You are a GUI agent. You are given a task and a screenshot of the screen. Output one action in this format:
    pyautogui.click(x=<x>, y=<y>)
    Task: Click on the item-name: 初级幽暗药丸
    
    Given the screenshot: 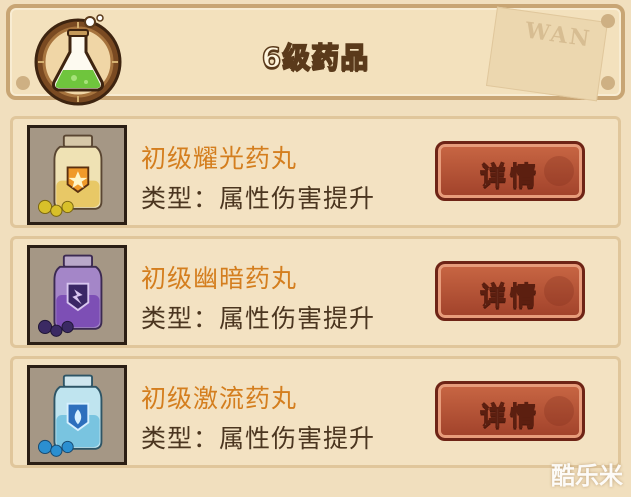 What is the action you would take?
    pyautogui.click(x=219, y=278)
    